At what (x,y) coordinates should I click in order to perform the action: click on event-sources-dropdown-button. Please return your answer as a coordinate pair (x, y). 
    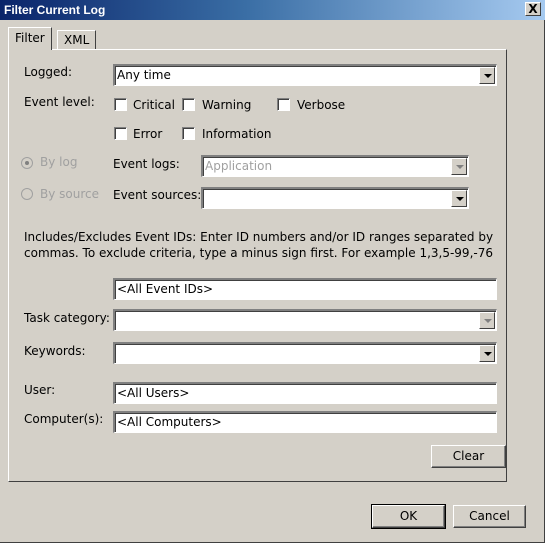
    Looking at the image, I should click on (459, 198).